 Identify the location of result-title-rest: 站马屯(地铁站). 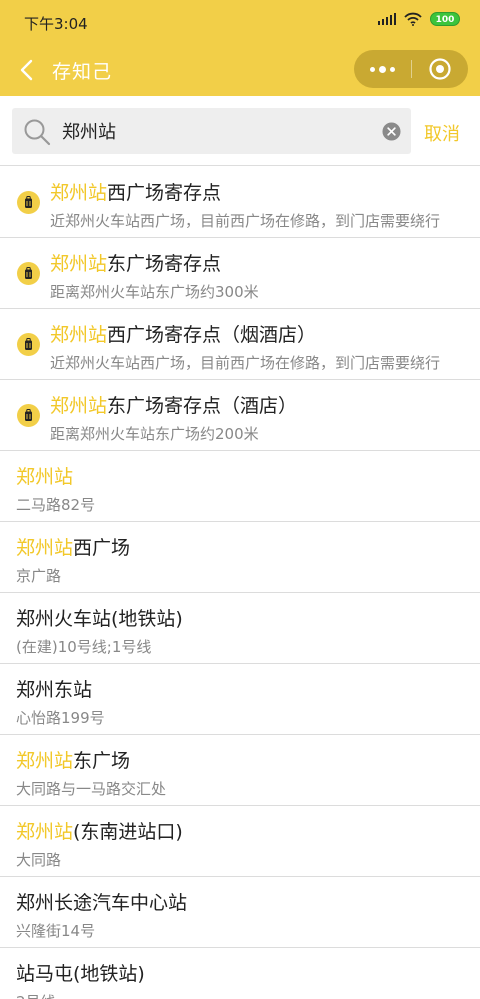
(80, 974).